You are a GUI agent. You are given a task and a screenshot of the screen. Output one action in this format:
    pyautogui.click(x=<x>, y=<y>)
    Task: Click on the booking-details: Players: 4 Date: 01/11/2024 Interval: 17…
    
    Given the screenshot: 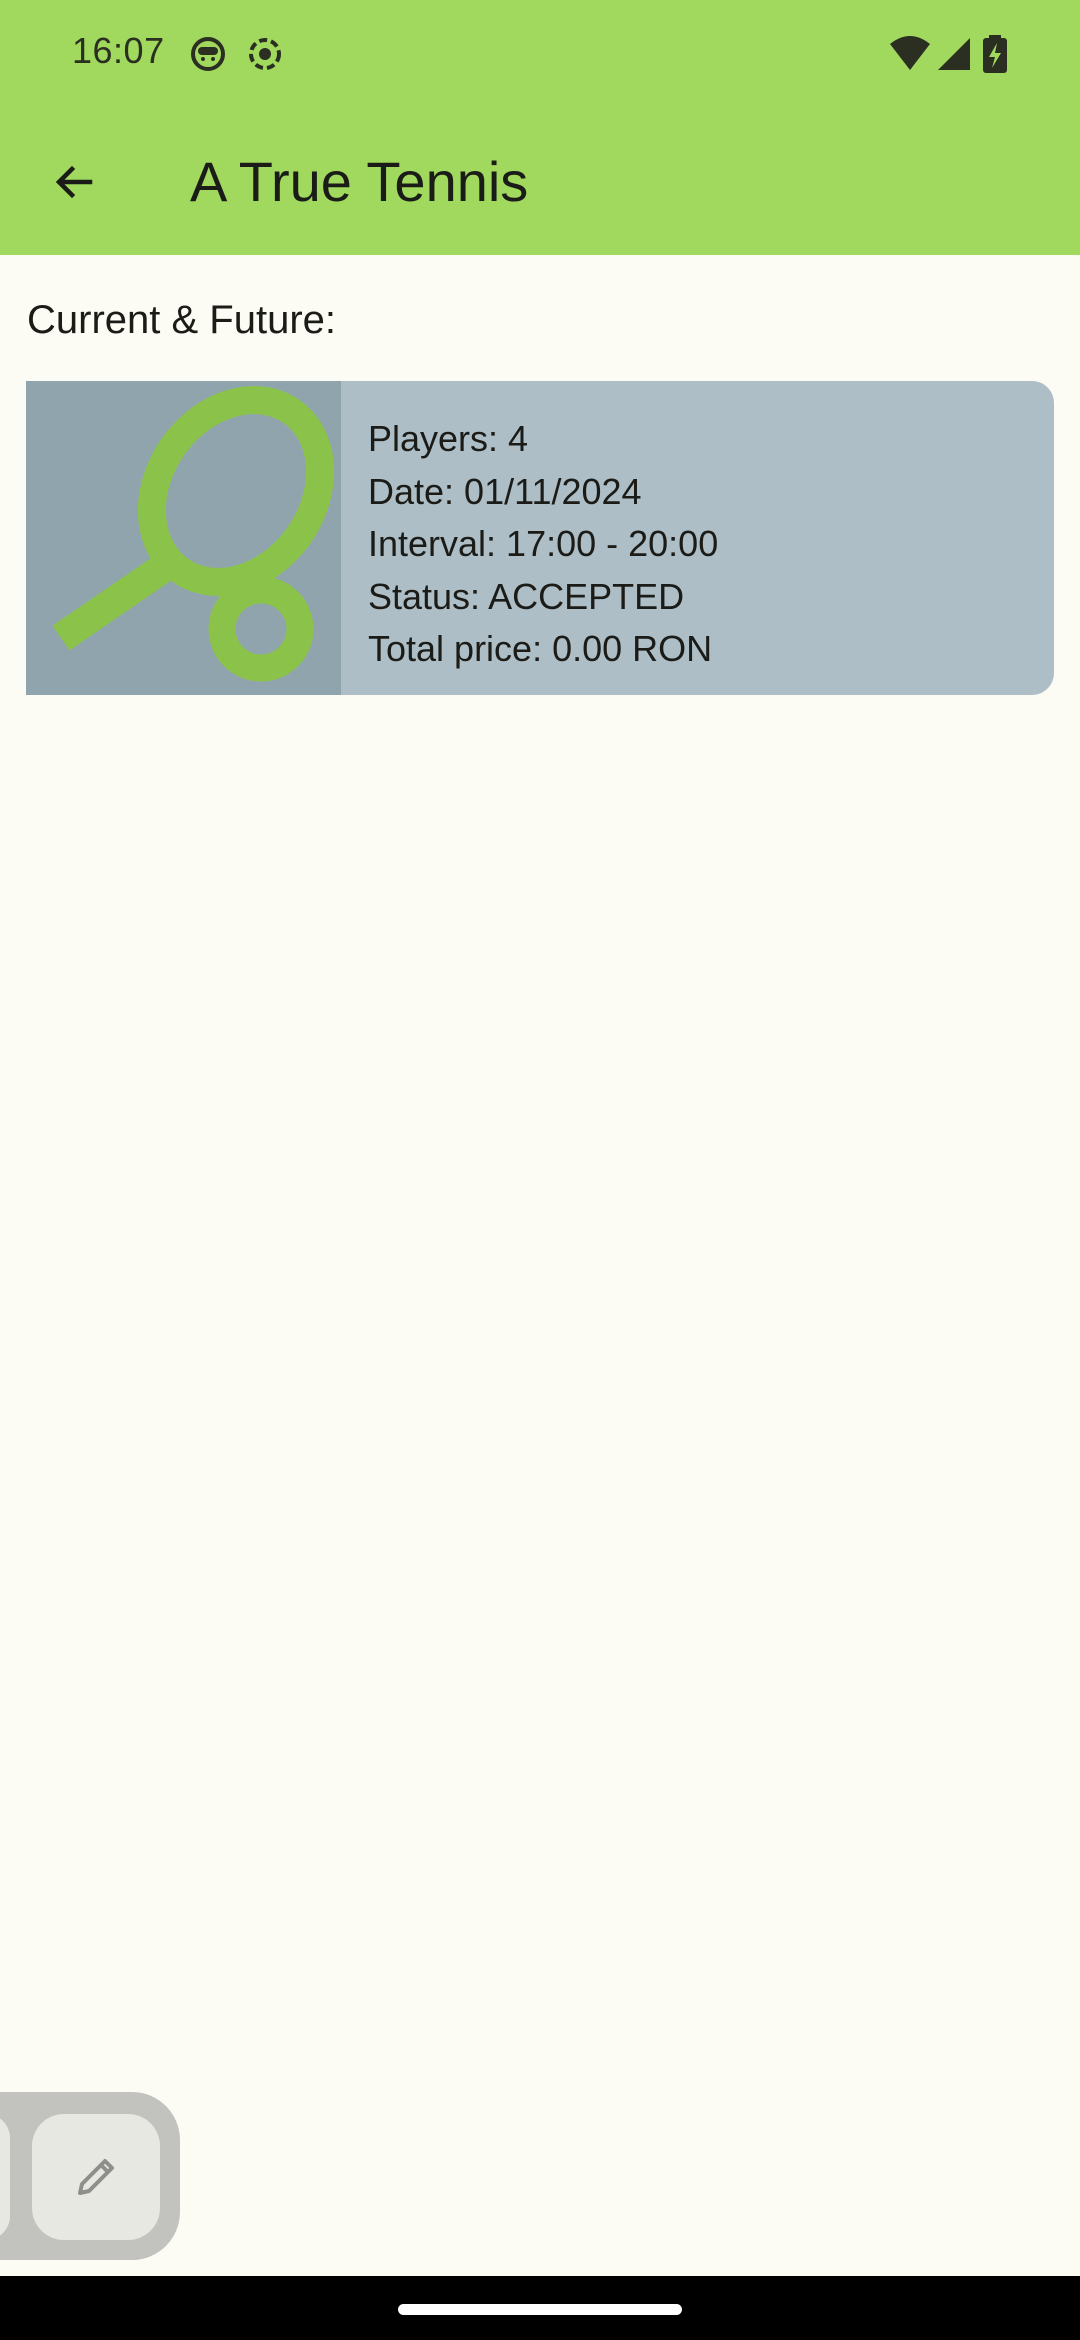 What is the action you would take?
    pyautogui.click(x=543, y=544)
    